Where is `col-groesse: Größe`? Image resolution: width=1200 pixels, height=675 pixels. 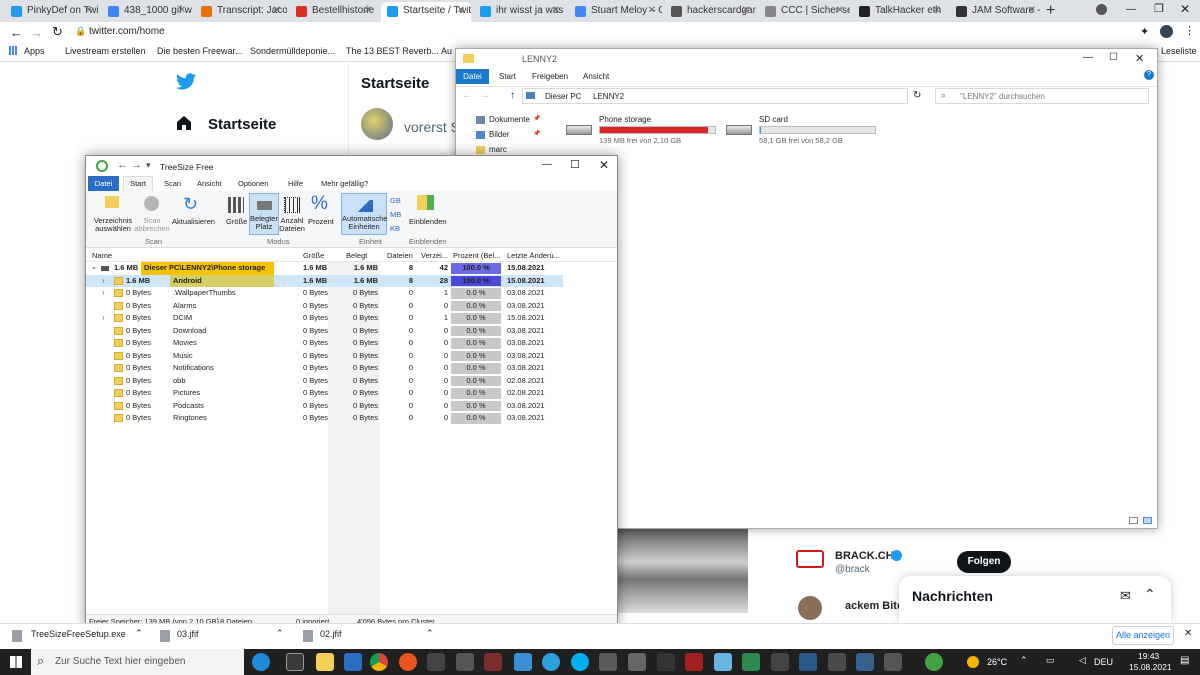
col-groesse: Größe is located at coordinates (313, 255).